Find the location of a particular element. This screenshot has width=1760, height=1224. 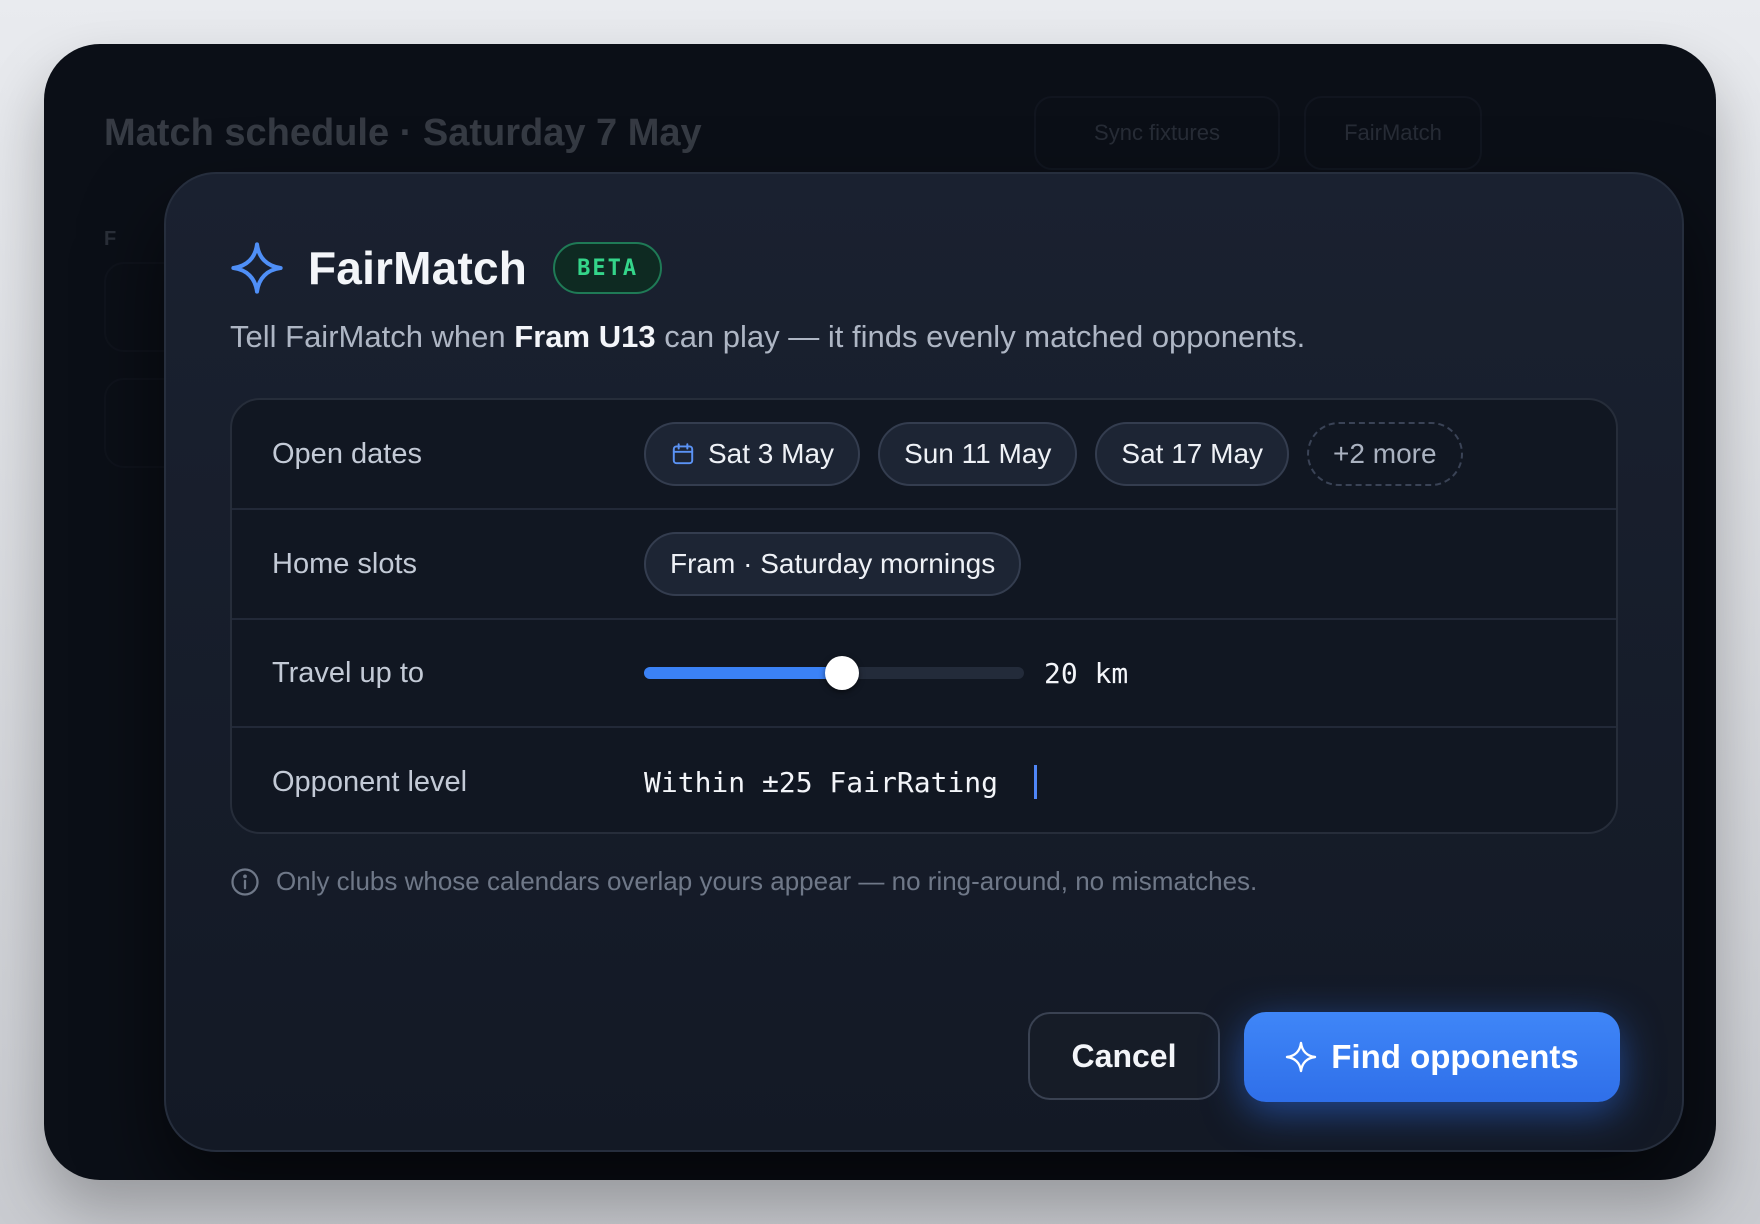

background-page-title: Match schedule · Saturday 7 May is located at coordinates (403, 133).